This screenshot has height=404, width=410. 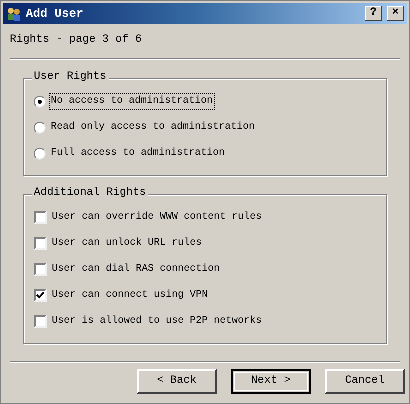 What do you see at coordinates (205, 269) in the screenshot?
I see `checkbox-option: User can dial RAS connection` at bounding box center [205, 269].